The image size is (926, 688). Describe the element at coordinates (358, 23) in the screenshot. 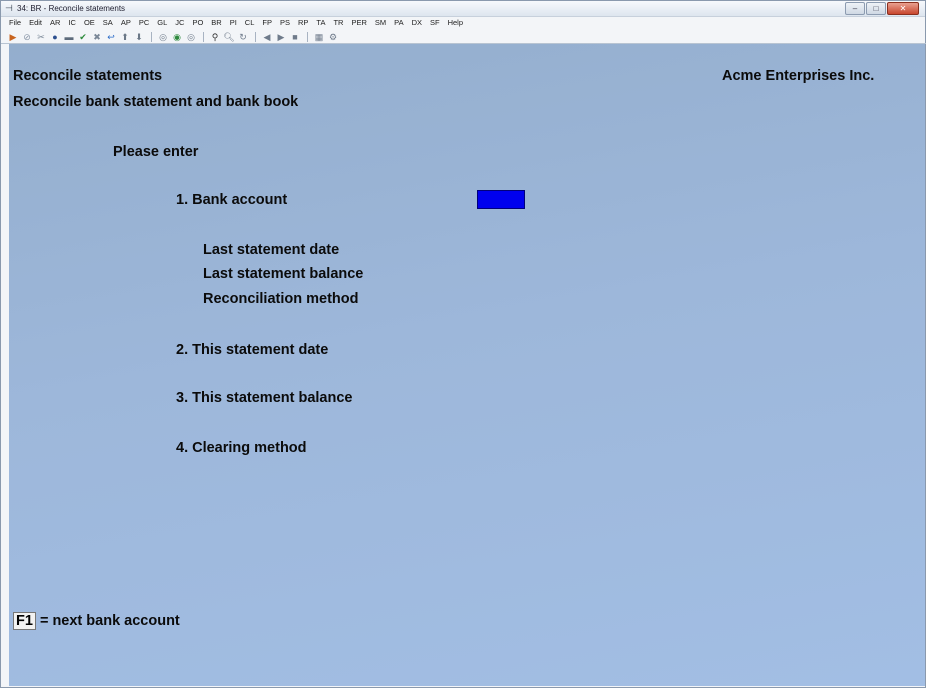

I see `menu-per: PER` at that location.